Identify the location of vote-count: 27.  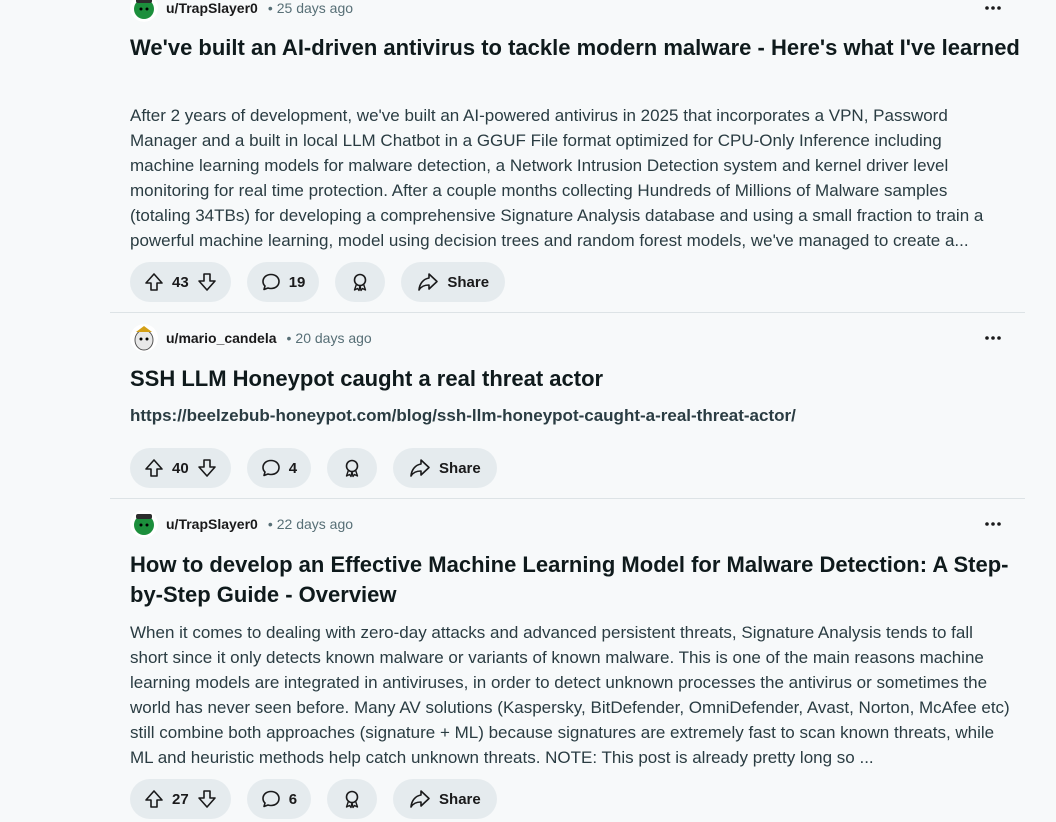
(180, 799).